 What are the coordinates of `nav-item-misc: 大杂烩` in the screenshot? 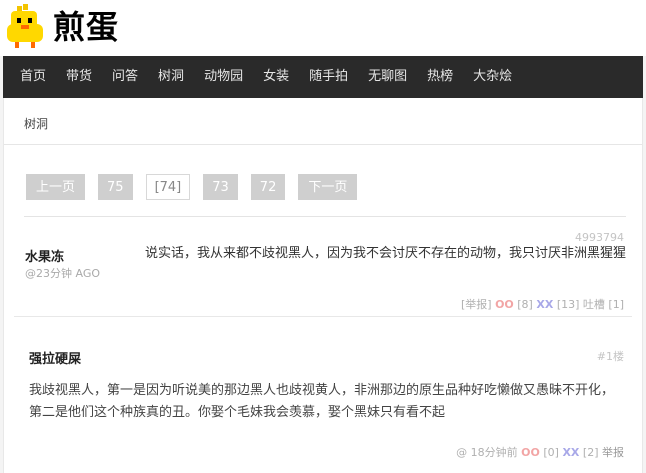 It's located at (492, 77).